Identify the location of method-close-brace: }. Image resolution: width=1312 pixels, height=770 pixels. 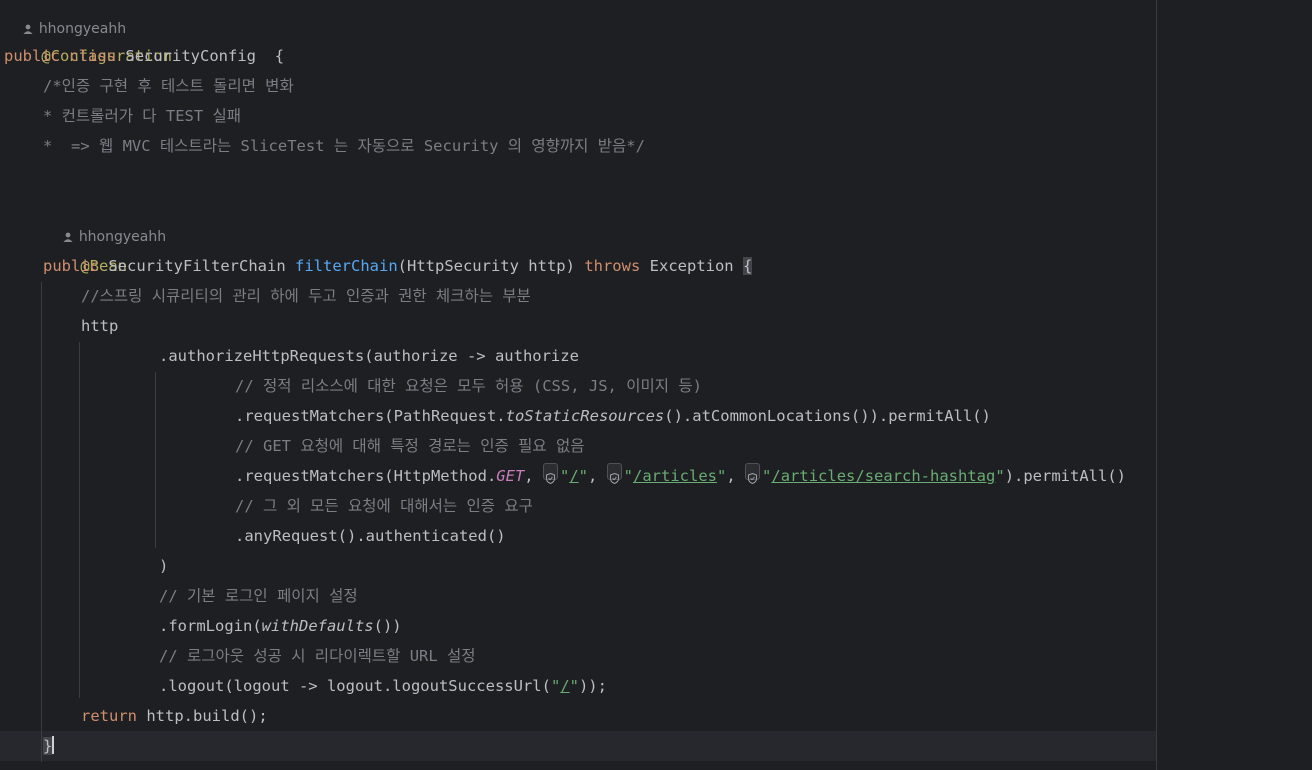
(48, 746).